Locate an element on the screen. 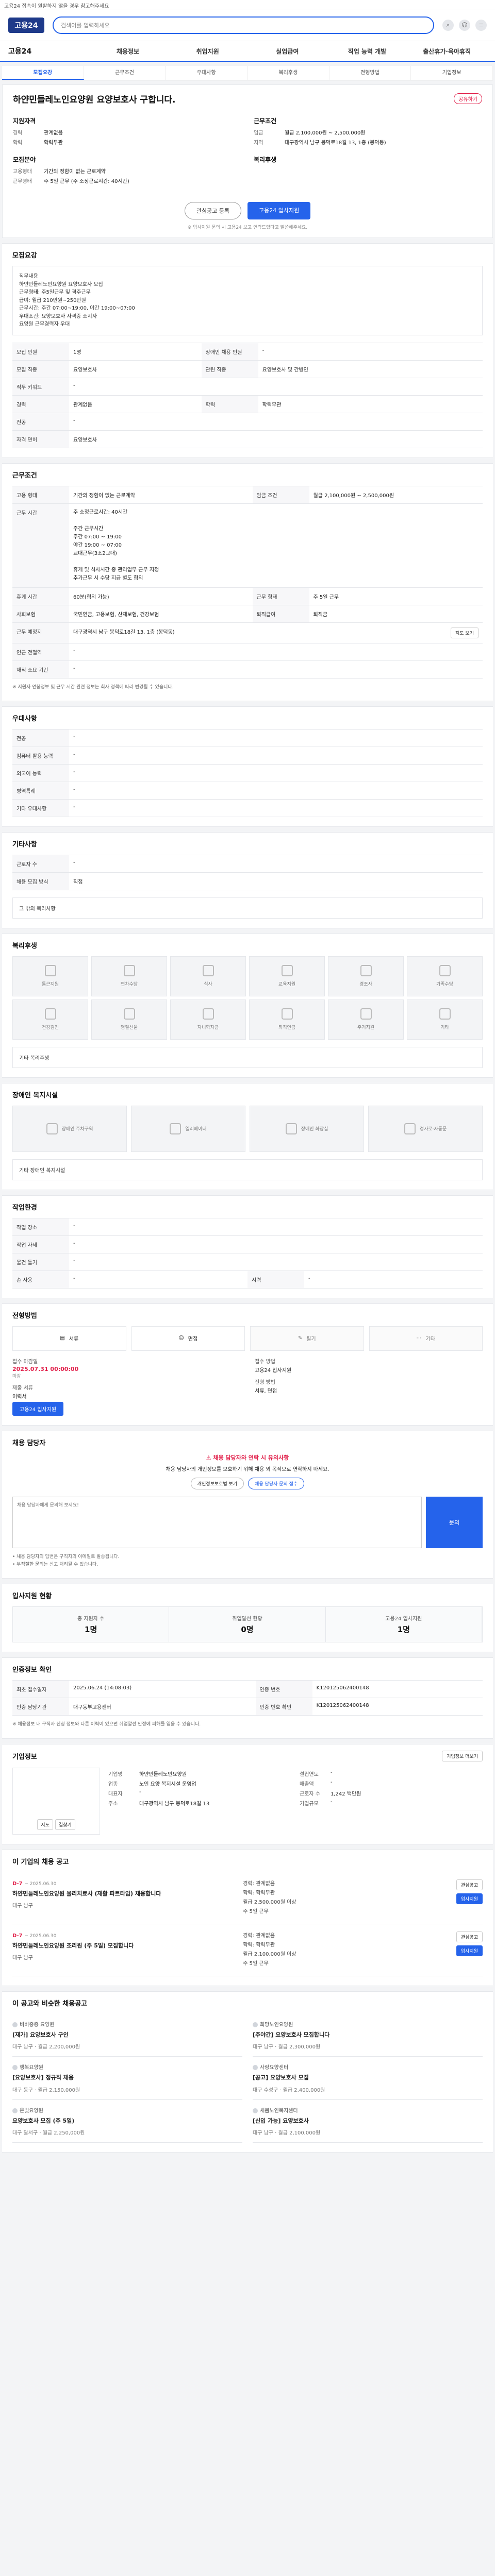  apply-button-secondary: 고용24 입사지원 is located at coordinates (38, 1408).